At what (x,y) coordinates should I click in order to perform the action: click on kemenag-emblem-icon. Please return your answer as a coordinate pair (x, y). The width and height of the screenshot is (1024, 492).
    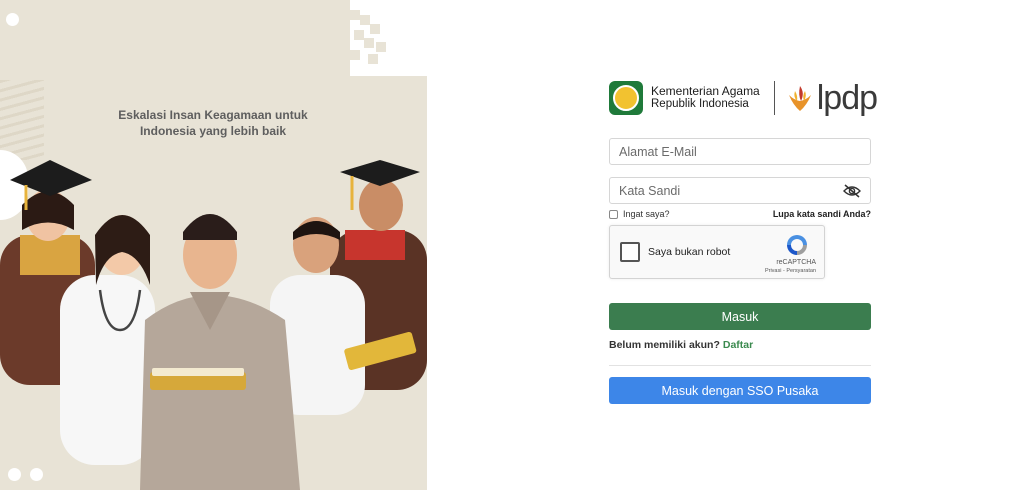
    Looking at the image, I should click on (626, 98).